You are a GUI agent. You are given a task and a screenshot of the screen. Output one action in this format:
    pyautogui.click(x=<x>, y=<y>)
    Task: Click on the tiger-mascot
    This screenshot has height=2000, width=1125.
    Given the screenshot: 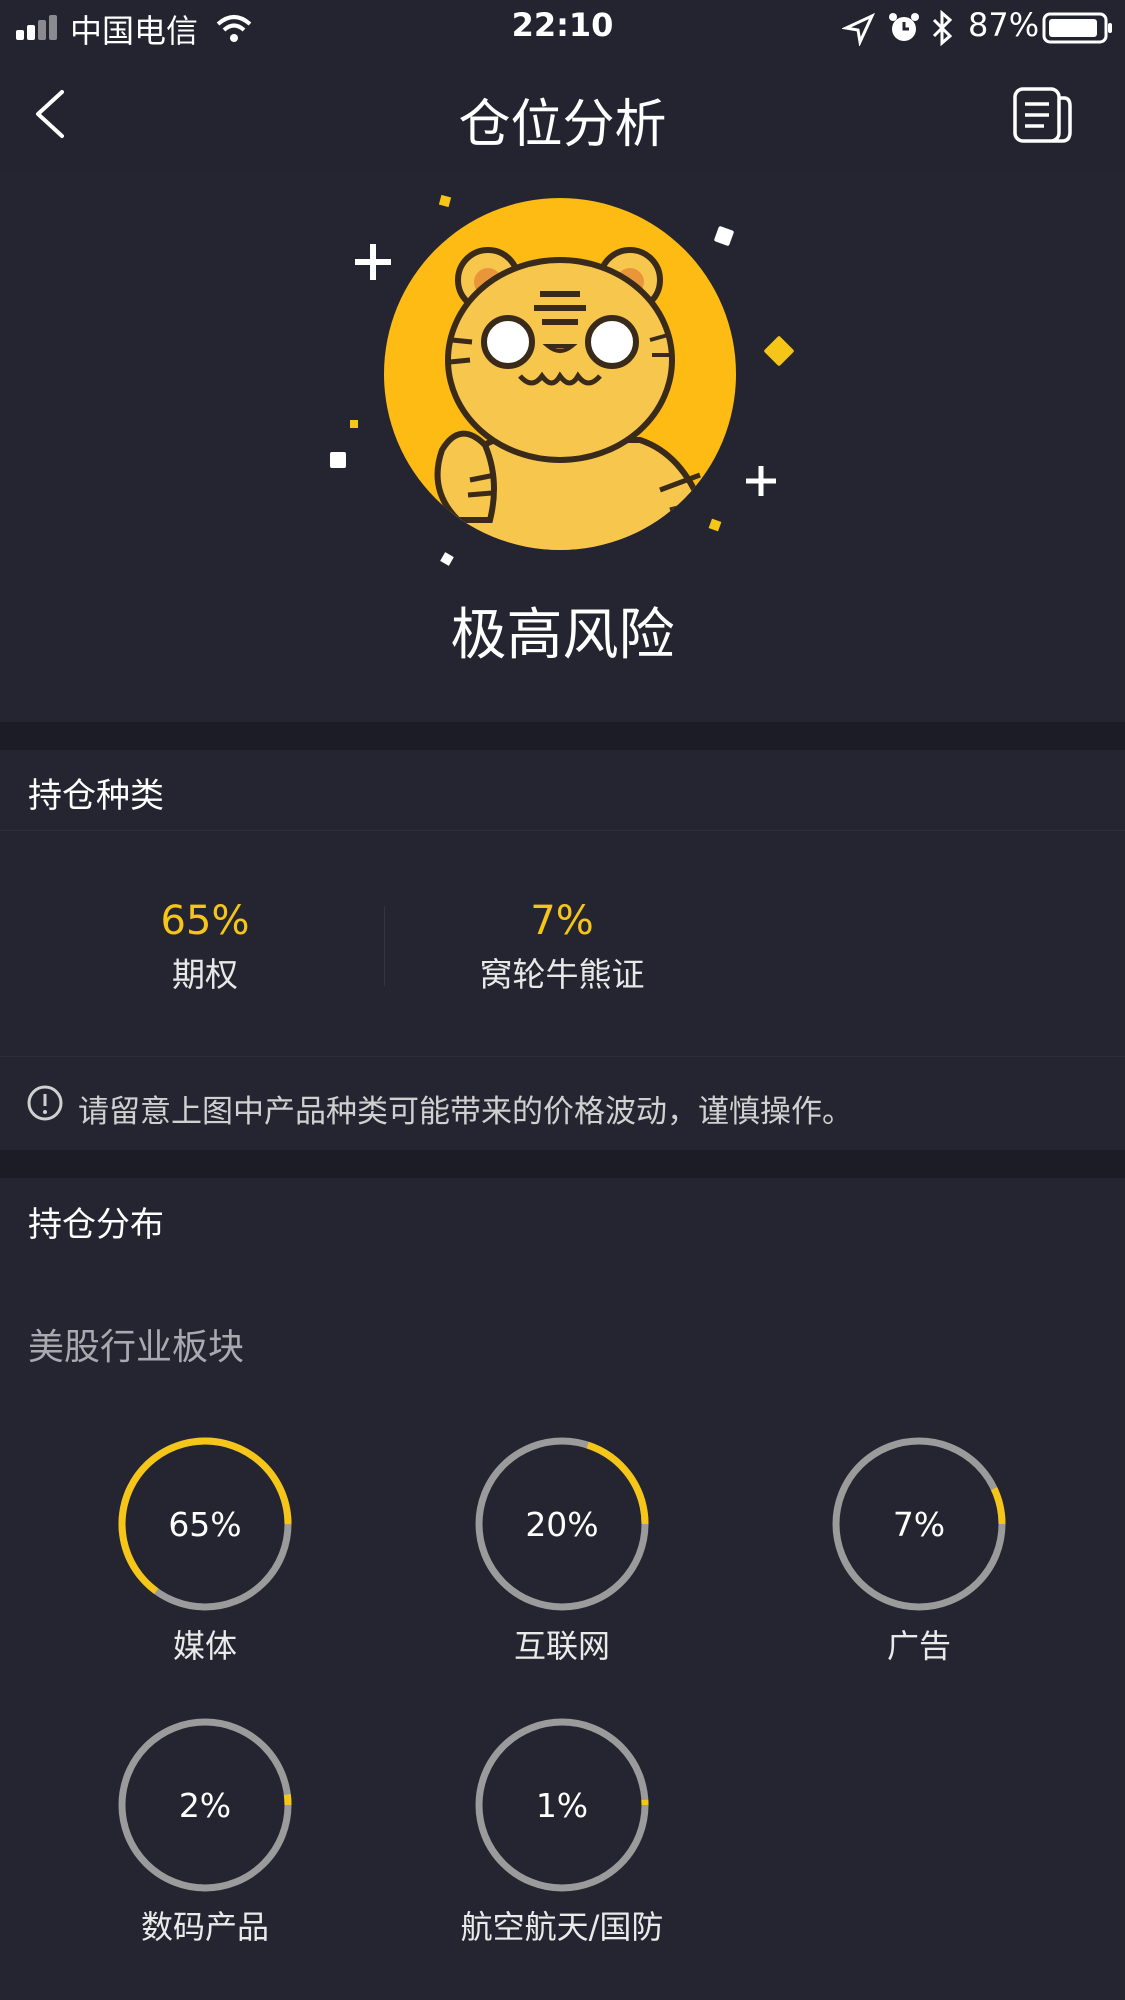 What is the action you would take?
    pyautogui.click(x=562, y=380)
    